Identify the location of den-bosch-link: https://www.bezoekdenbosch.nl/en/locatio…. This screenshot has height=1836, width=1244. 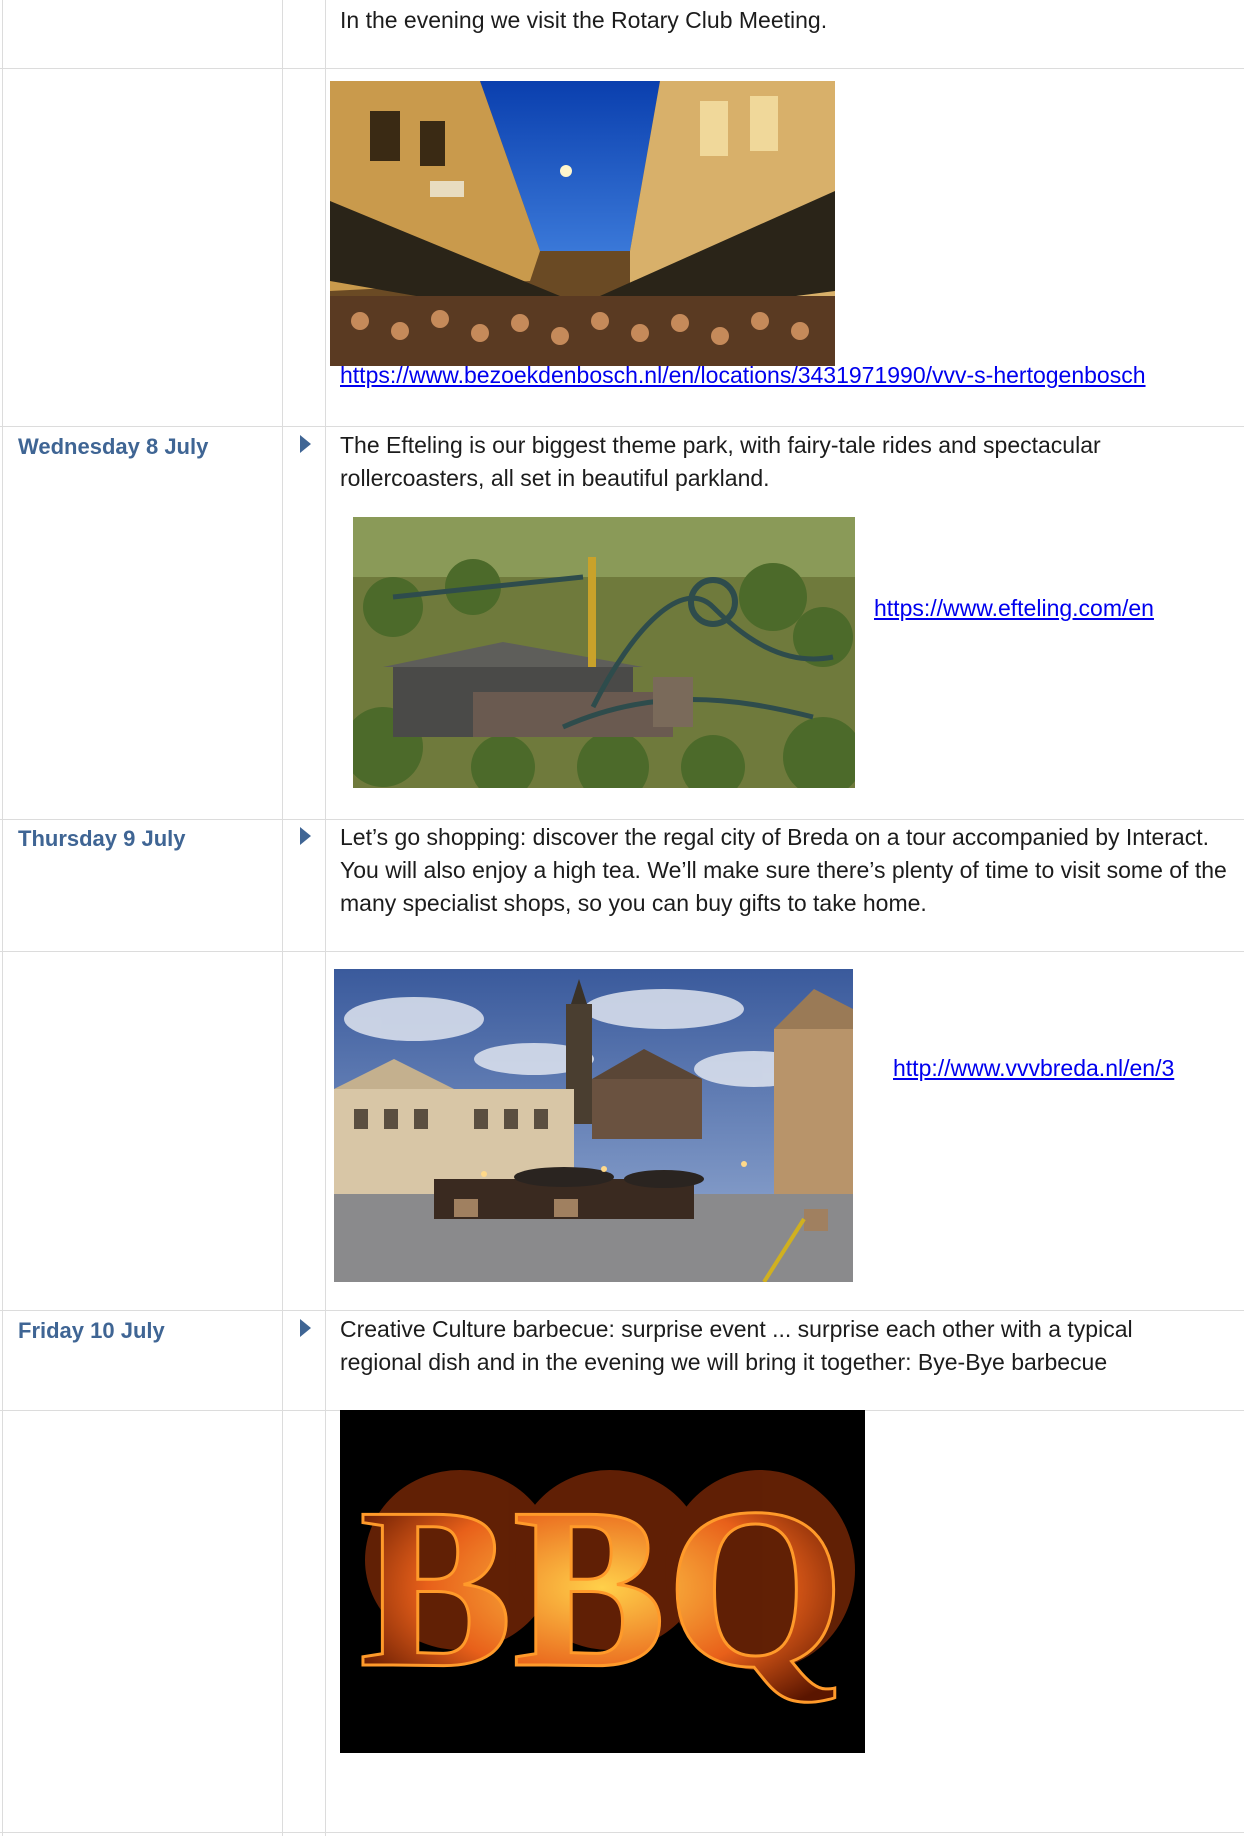
(743, 375).